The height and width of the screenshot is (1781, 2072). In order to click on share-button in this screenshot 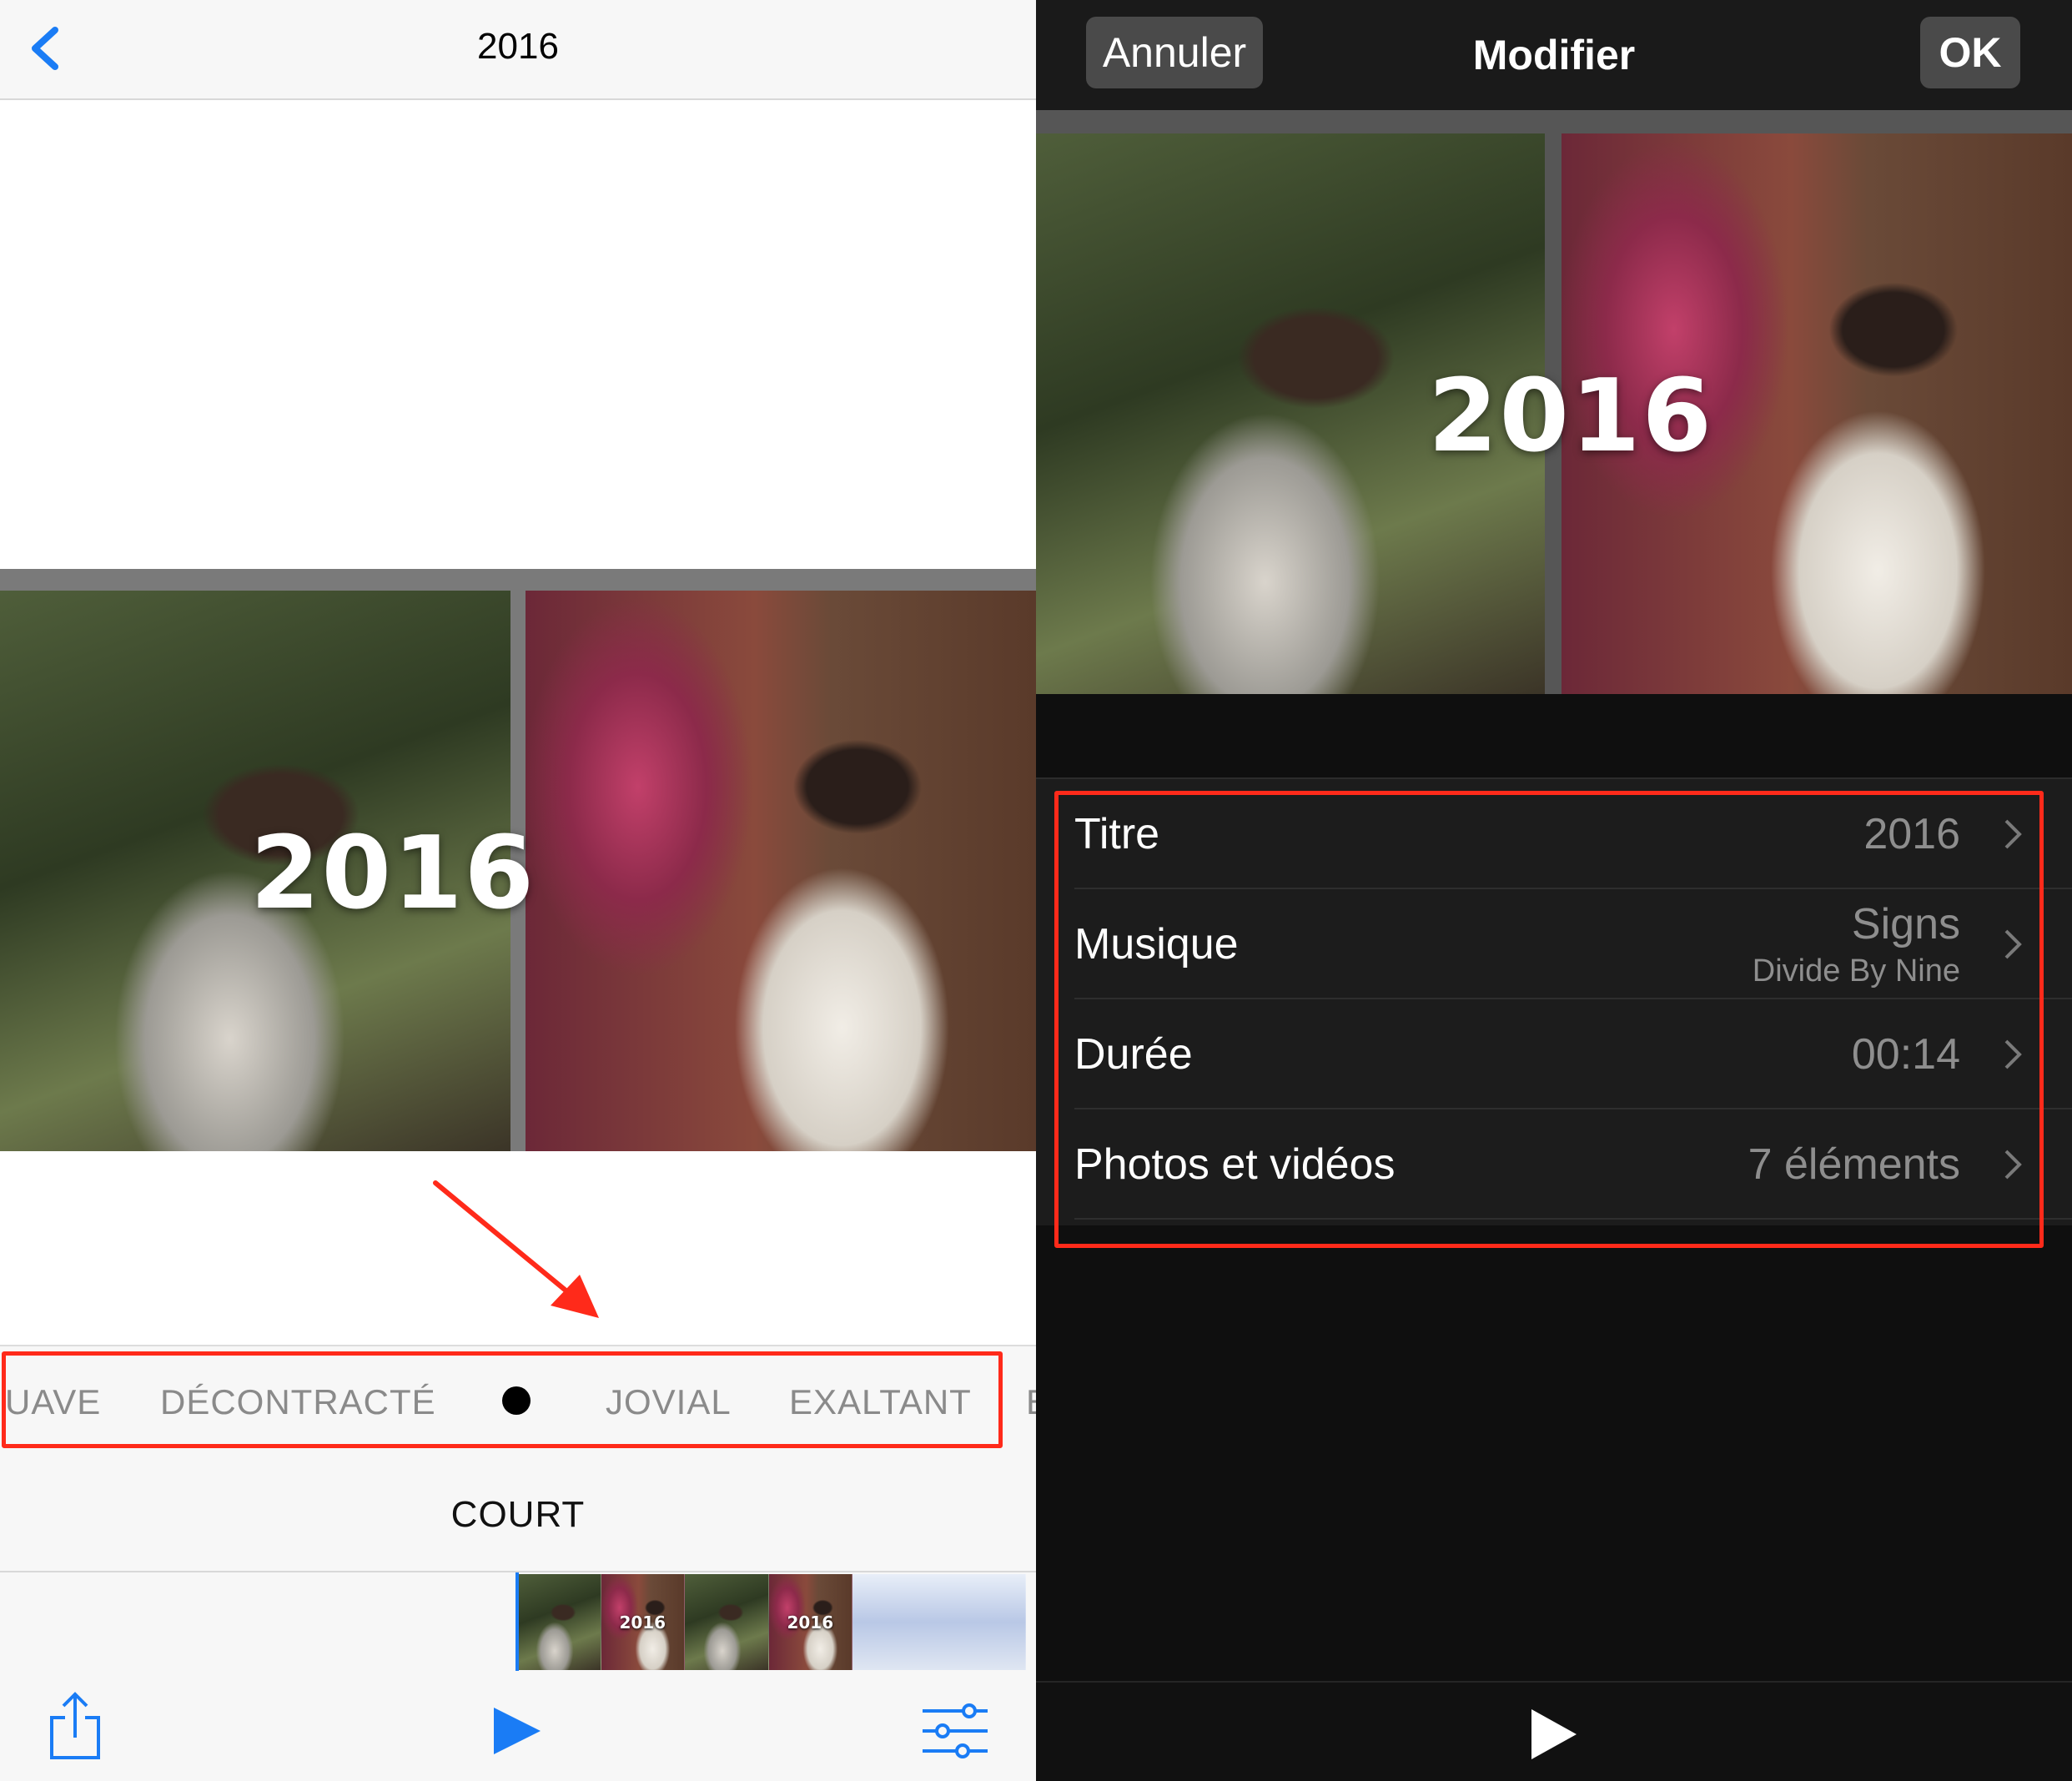, I will do `click(75, 1726)`.